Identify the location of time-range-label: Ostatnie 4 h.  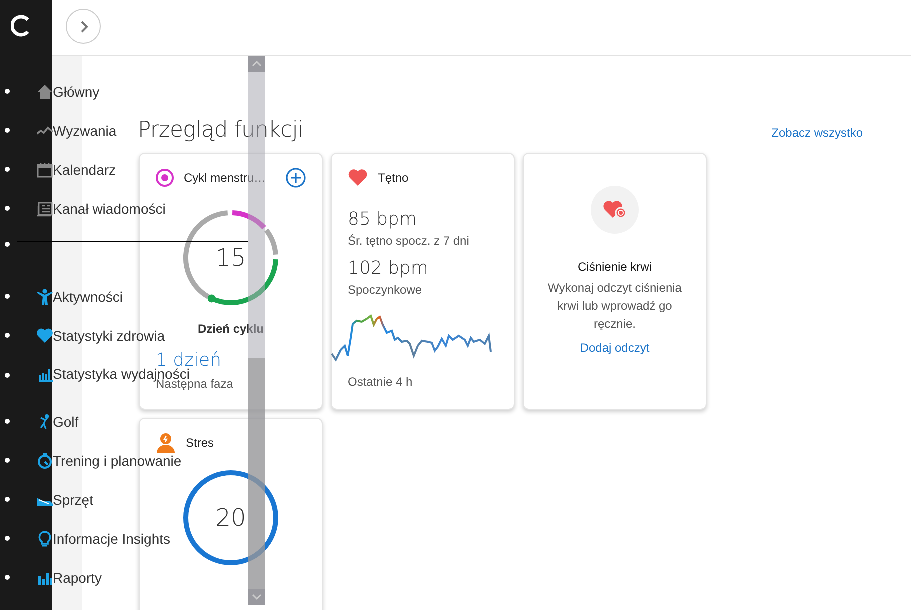
(381, 382).